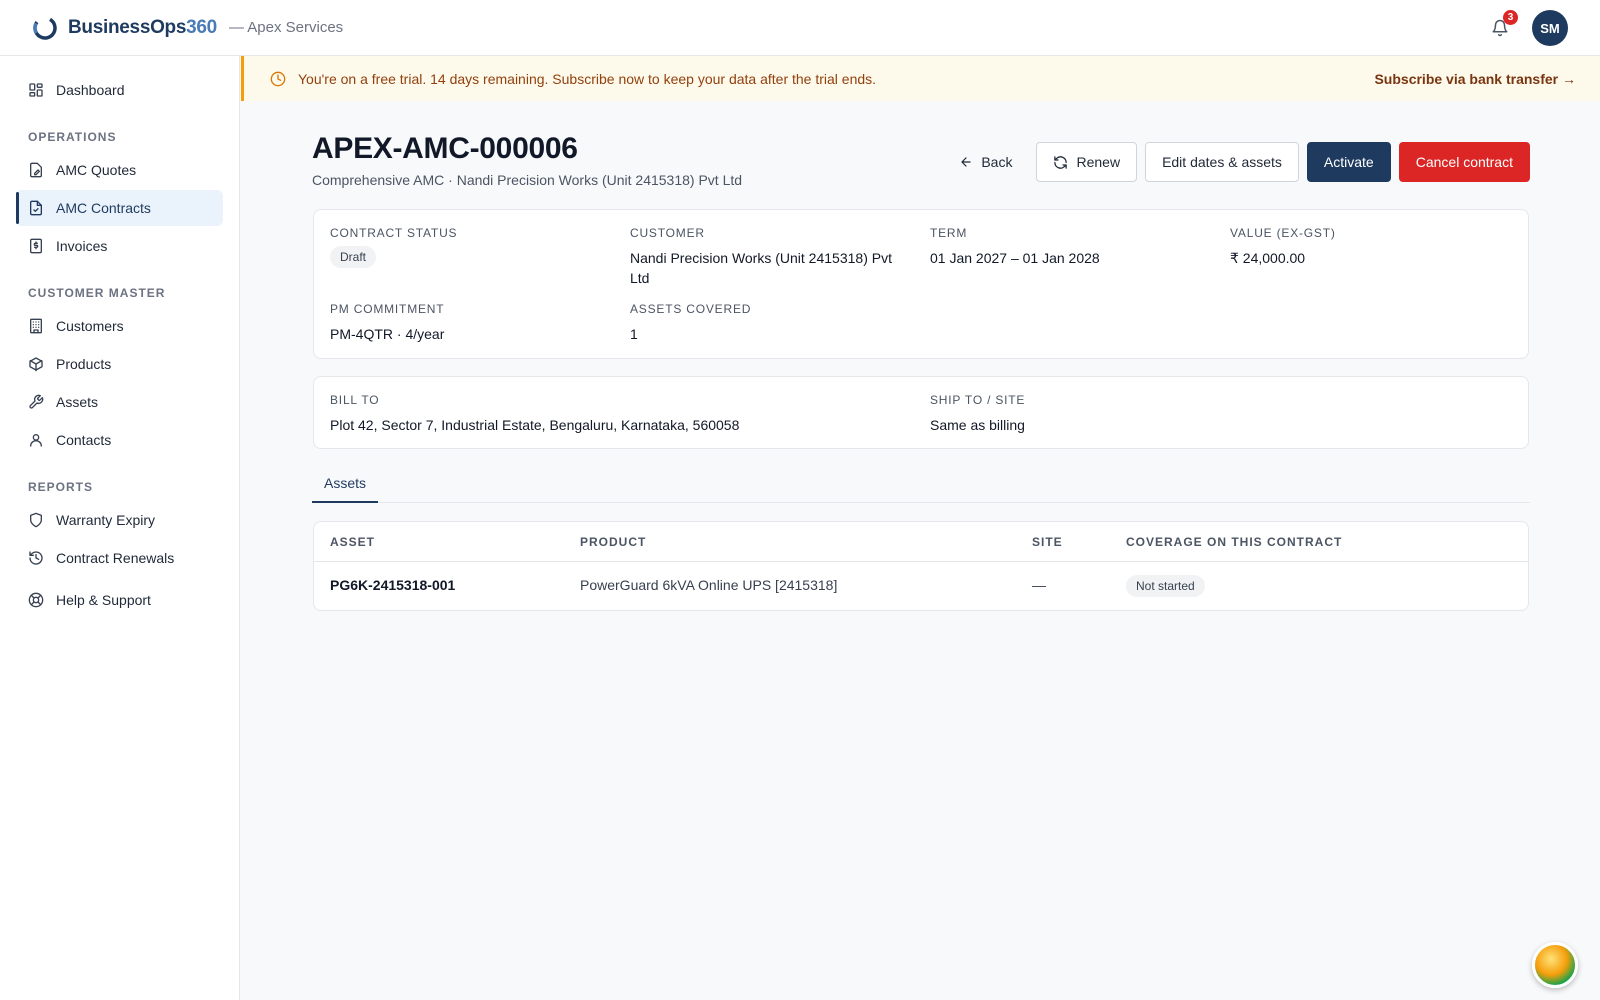 This screenshot has width=1600, height=1000. Describe the element at coordinates (90, 326) in the screenshot. I see `sidebar-item-label: Customers` at that location.